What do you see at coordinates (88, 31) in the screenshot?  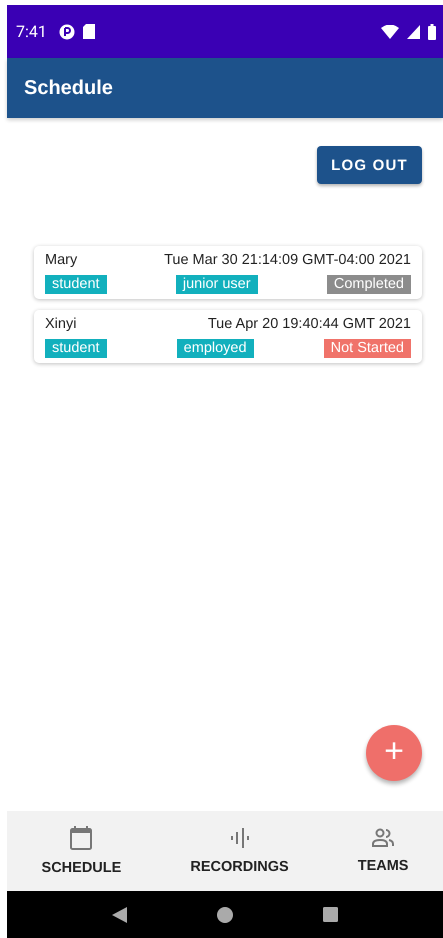 I see `sd-card-icon` at bounding box center [88, 31].